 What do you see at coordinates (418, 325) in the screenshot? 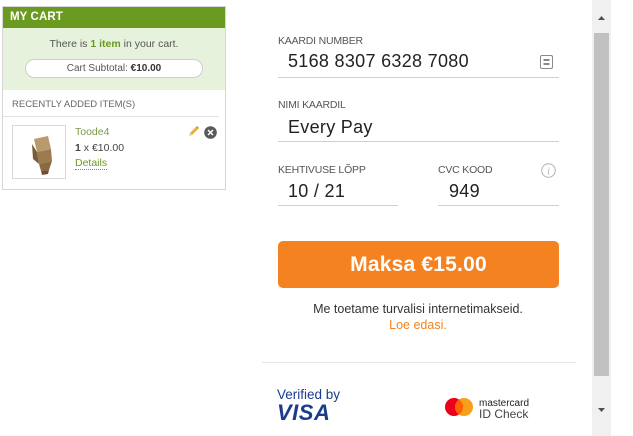
I see `read-more-link: Loe edasi.` at bounding box center [418, 325].